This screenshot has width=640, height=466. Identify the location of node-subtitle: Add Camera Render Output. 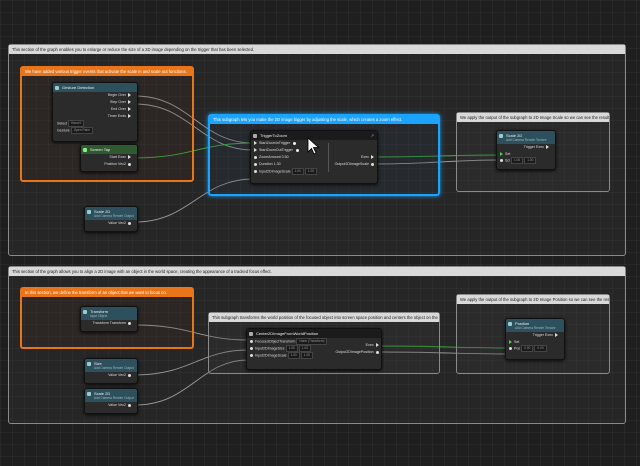
(114, 398).